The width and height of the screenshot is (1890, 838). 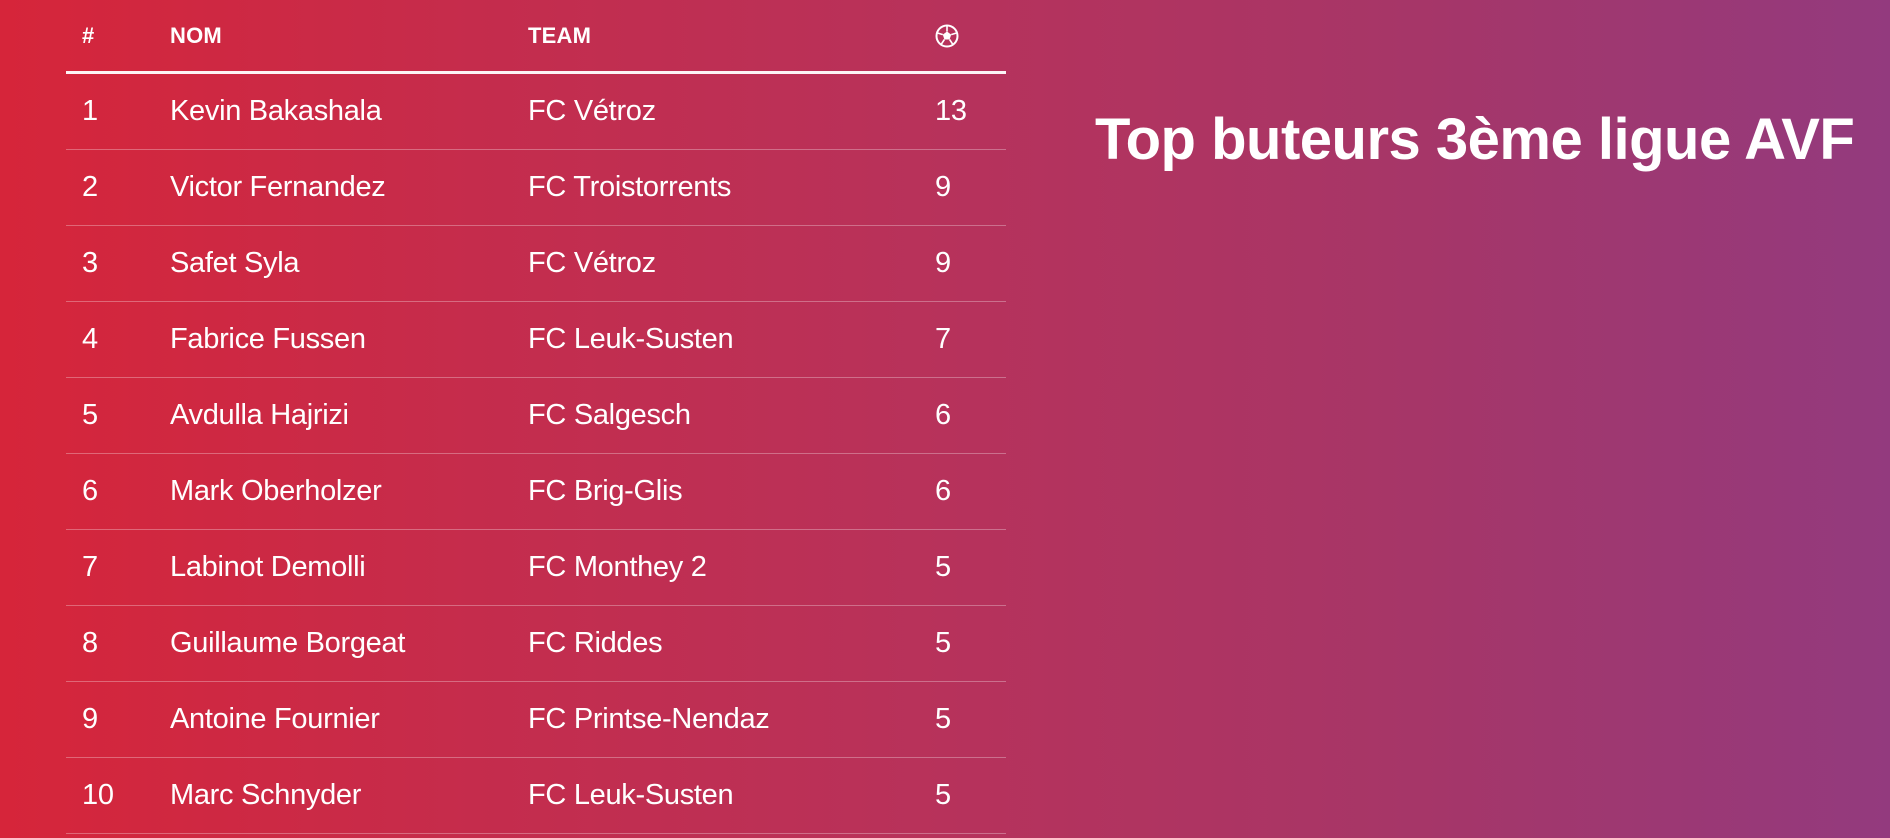 I want to click on player-name-cell: Labinot Demolli, so click(x=268, y=567).